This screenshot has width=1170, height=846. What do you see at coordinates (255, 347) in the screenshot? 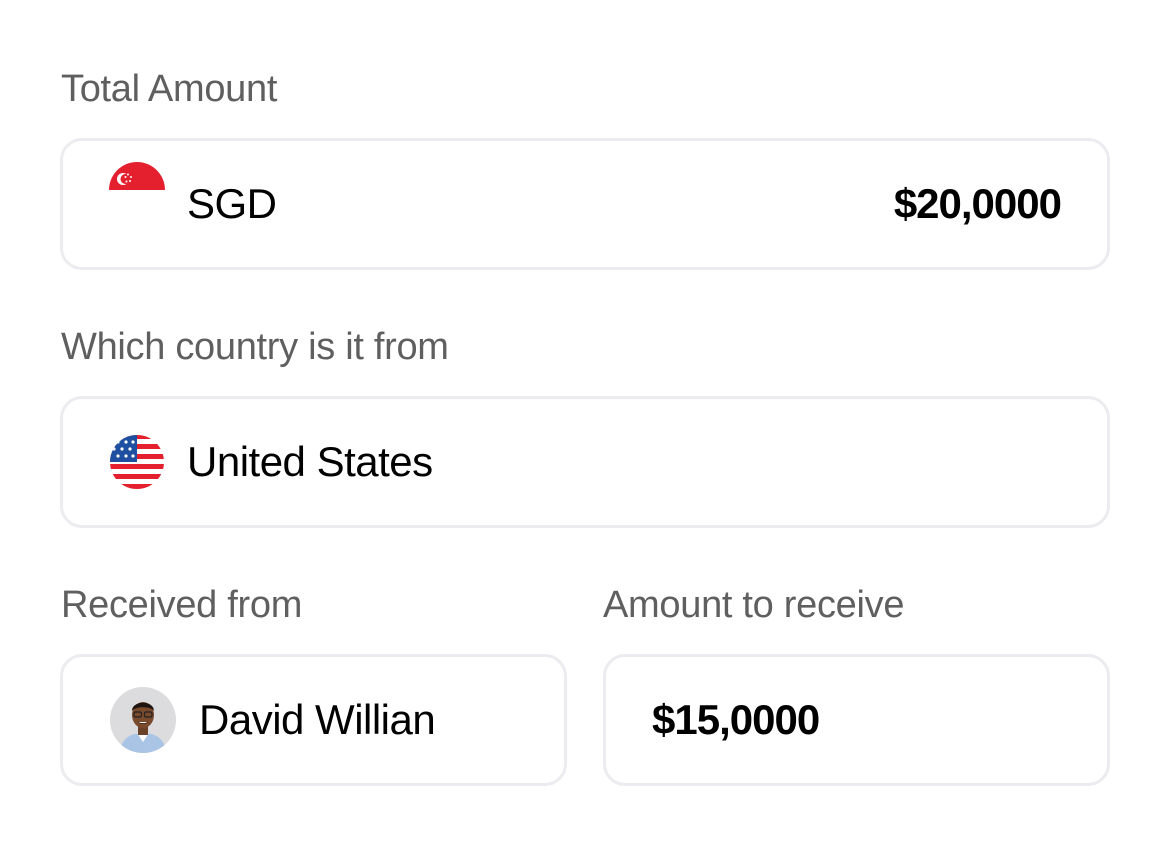
I see `country-label: Which country is it from` at bounding box center [255, 347].